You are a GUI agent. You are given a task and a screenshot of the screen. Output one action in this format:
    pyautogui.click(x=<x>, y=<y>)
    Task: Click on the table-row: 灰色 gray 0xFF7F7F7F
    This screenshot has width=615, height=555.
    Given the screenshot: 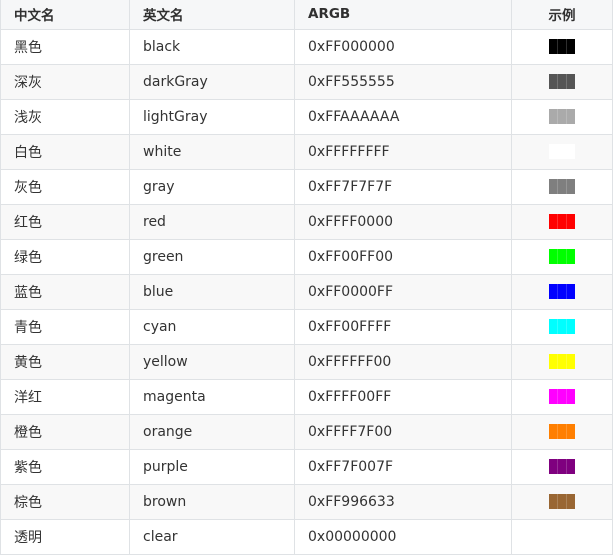 What is the action you would take?
    pyautogui.click(x=306, y=186)
    